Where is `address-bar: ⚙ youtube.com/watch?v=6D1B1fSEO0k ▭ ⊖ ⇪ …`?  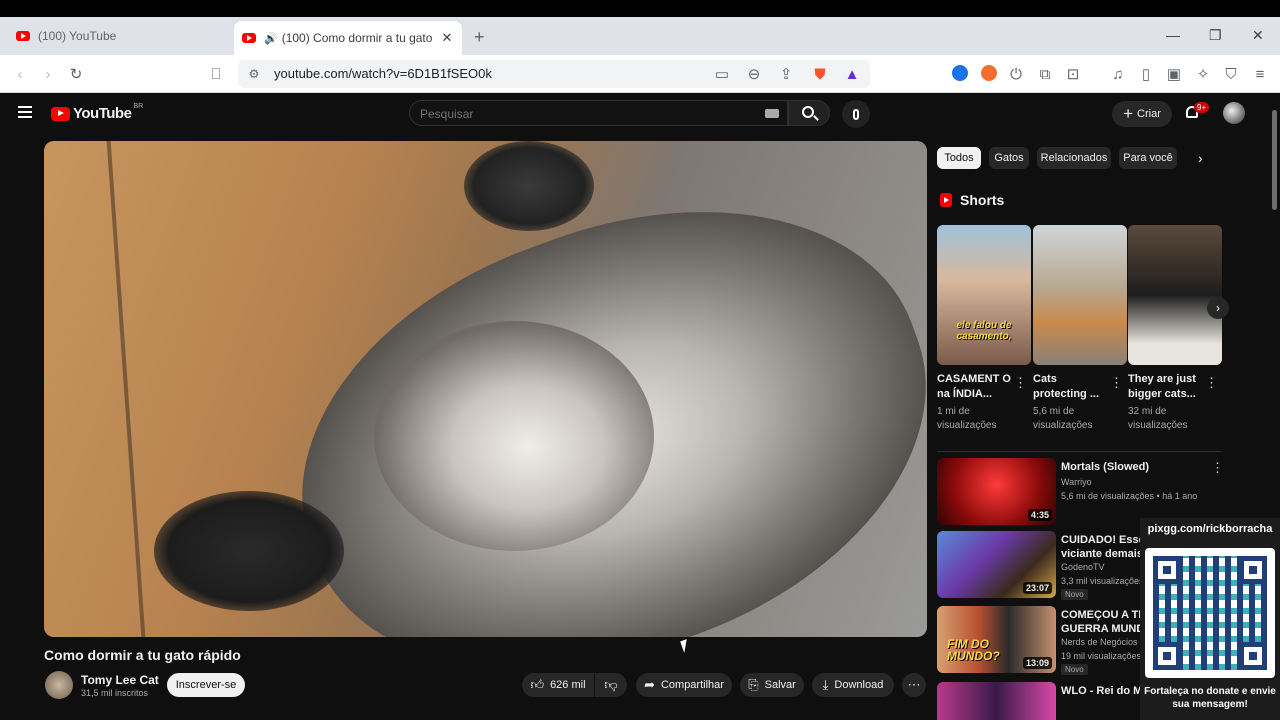
address-bar: ⚙ youtube.com/watch?v=6D1B1fSEO0k ▭ ⊖ ⇪ … is located at coordinates (554, 74).